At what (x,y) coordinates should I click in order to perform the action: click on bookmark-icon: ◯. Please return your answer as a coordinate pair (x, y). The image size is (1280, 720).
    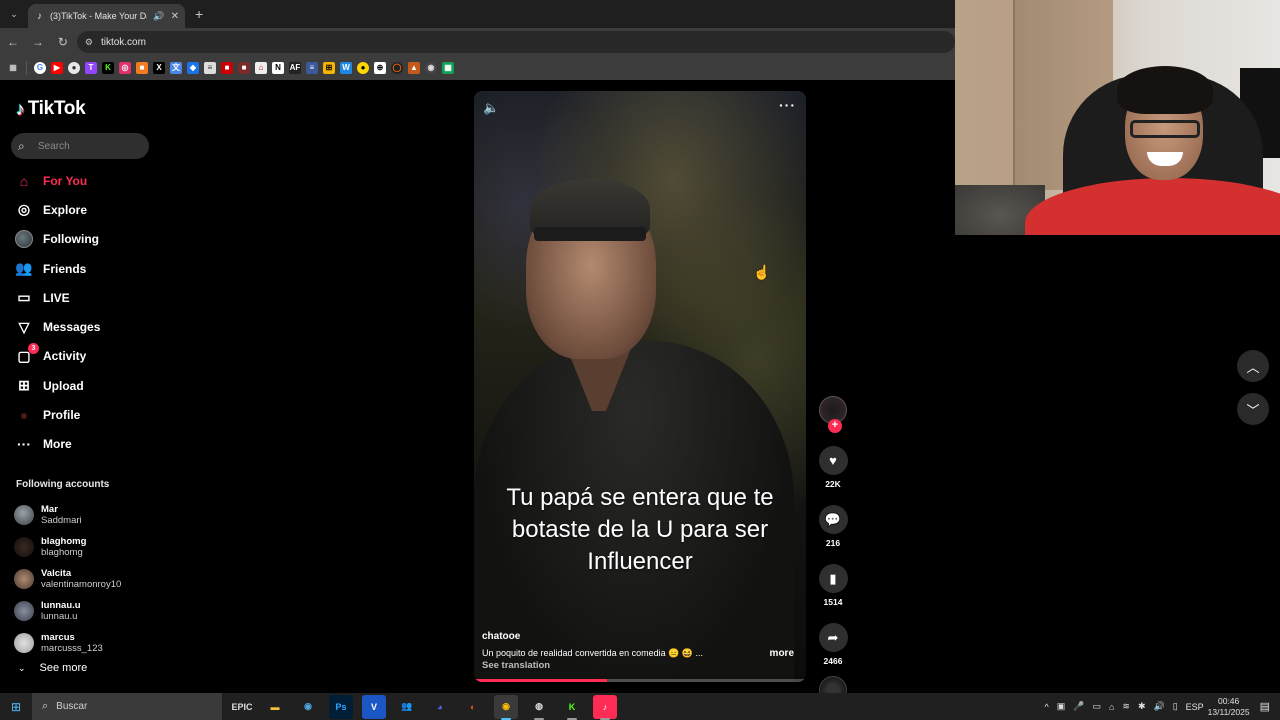
    Looking at the image, I should click on (397, 68).